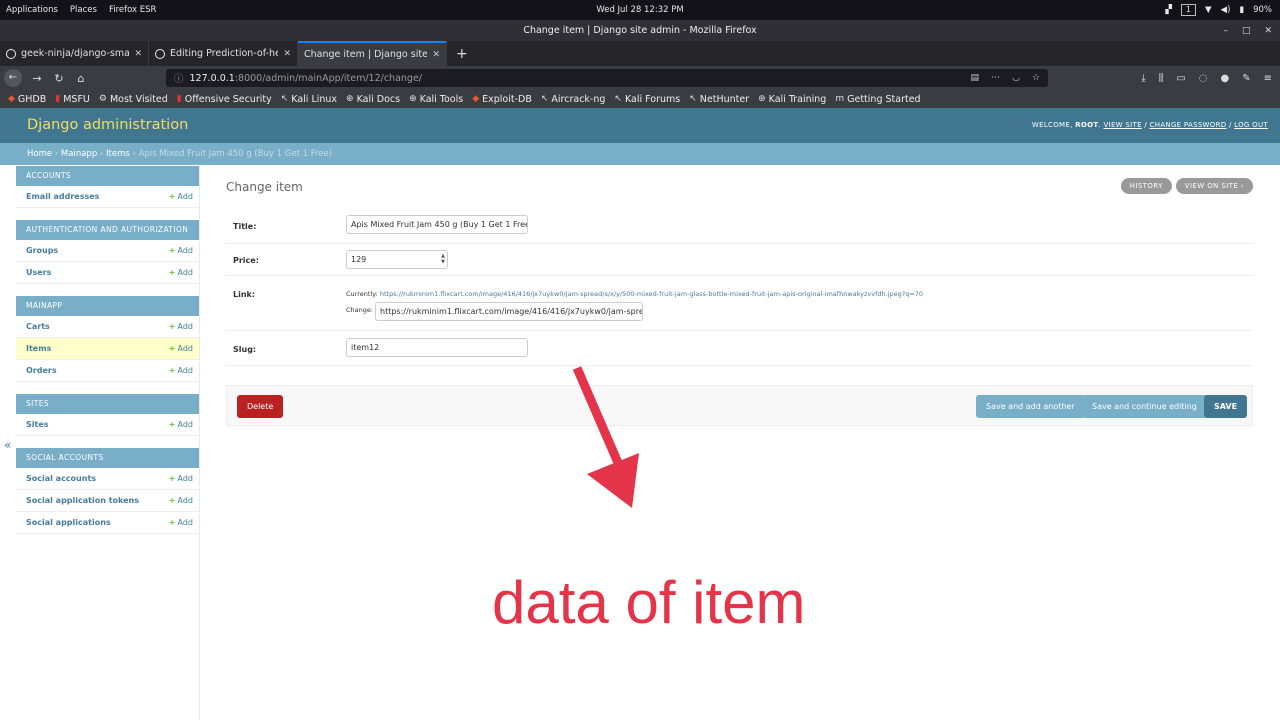 This screenshot has width=1280, height=720. I want to click on price-stepper-icon: ▲ ▼, so click(443, 259).